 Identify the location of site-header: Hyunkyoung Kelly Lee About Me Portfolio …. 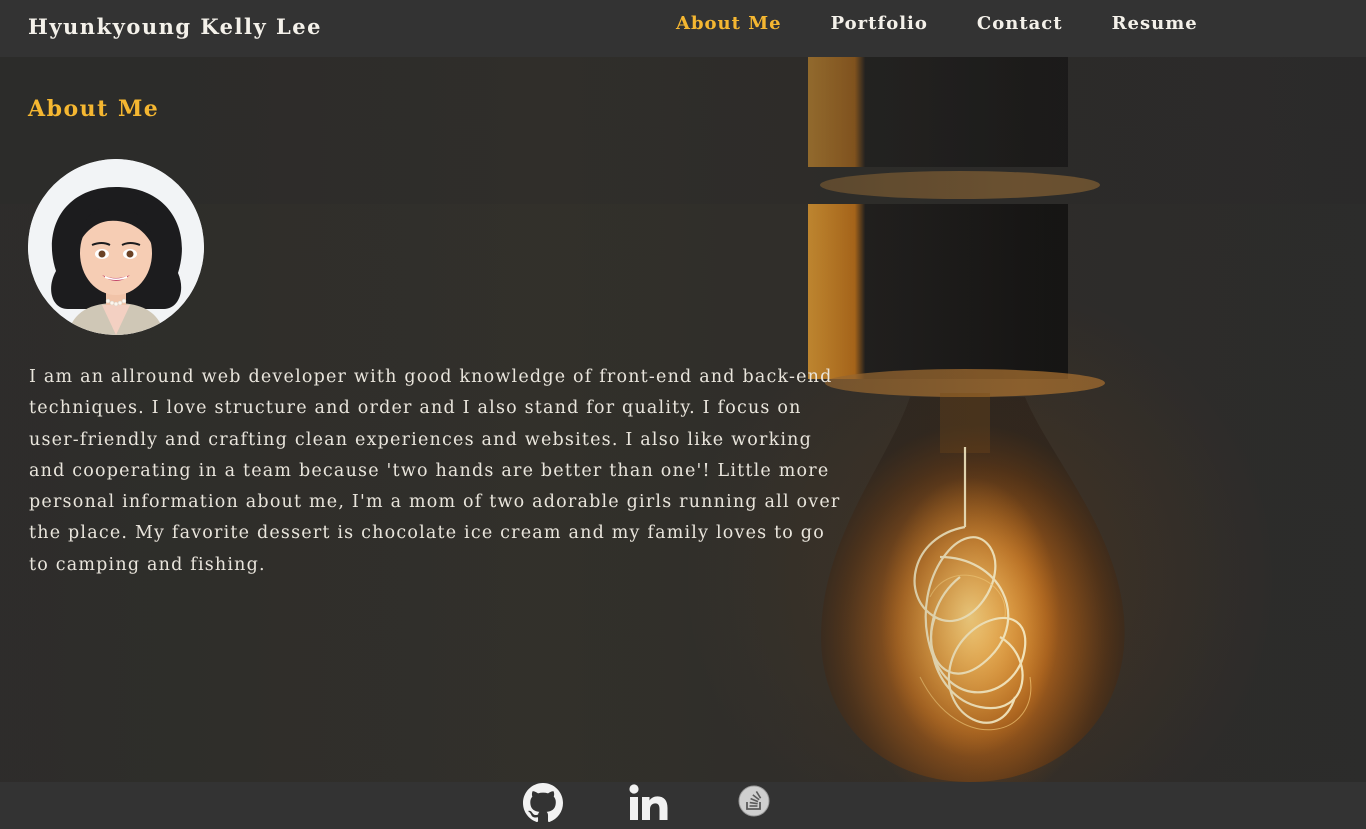
(683, 28).